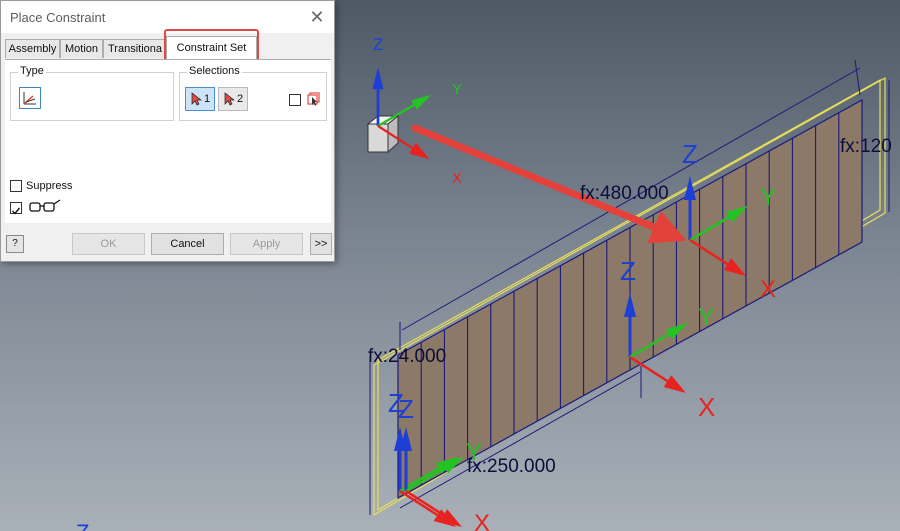  I want to click on close-icon: ✕, so click(317, 17).